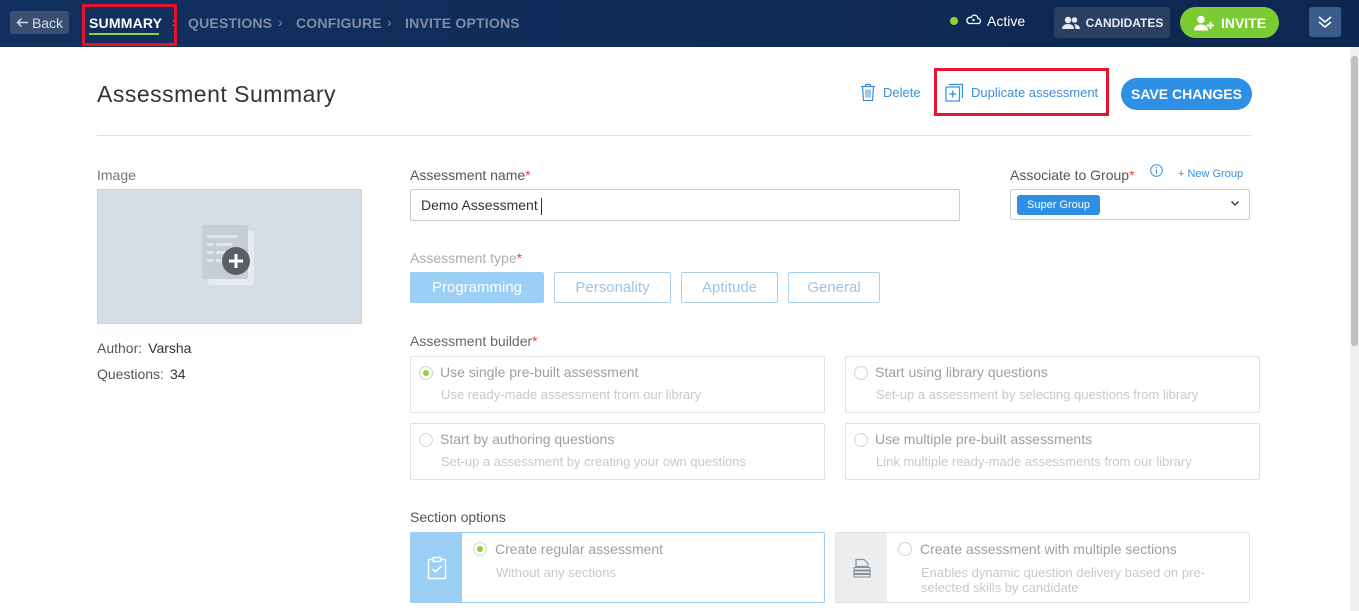  I want to click on type-programming-button: Programming, so click(477, 287).